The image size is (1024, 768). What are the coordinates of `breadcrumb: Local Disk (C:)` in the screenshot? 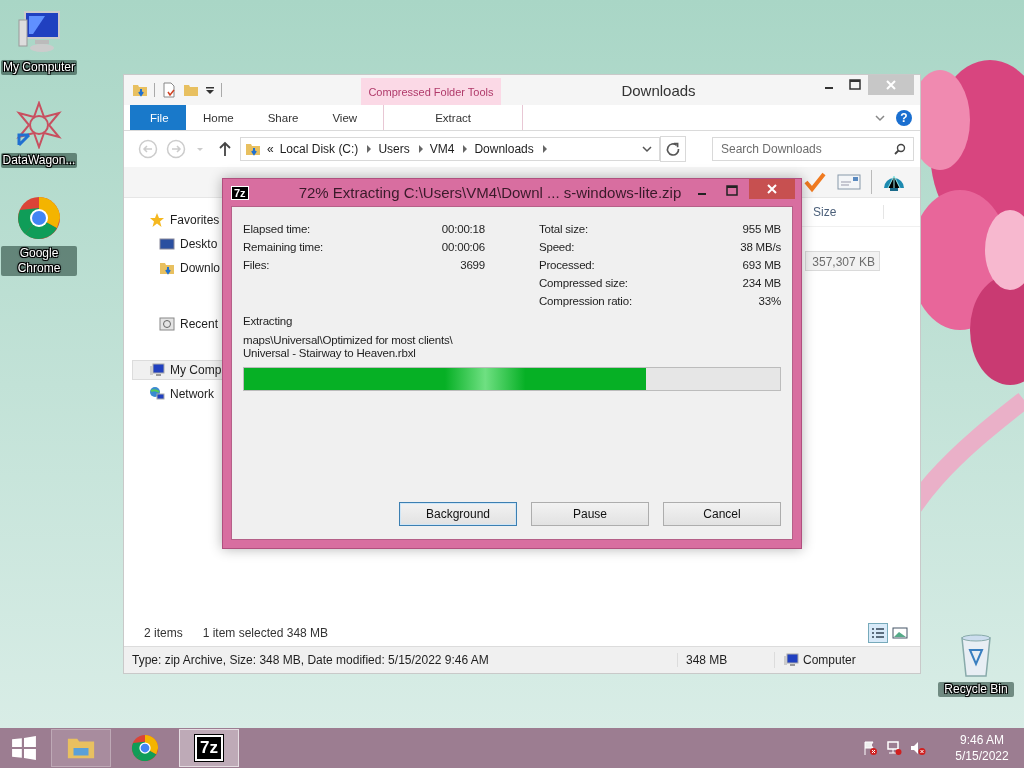 It's located at (319, 149).